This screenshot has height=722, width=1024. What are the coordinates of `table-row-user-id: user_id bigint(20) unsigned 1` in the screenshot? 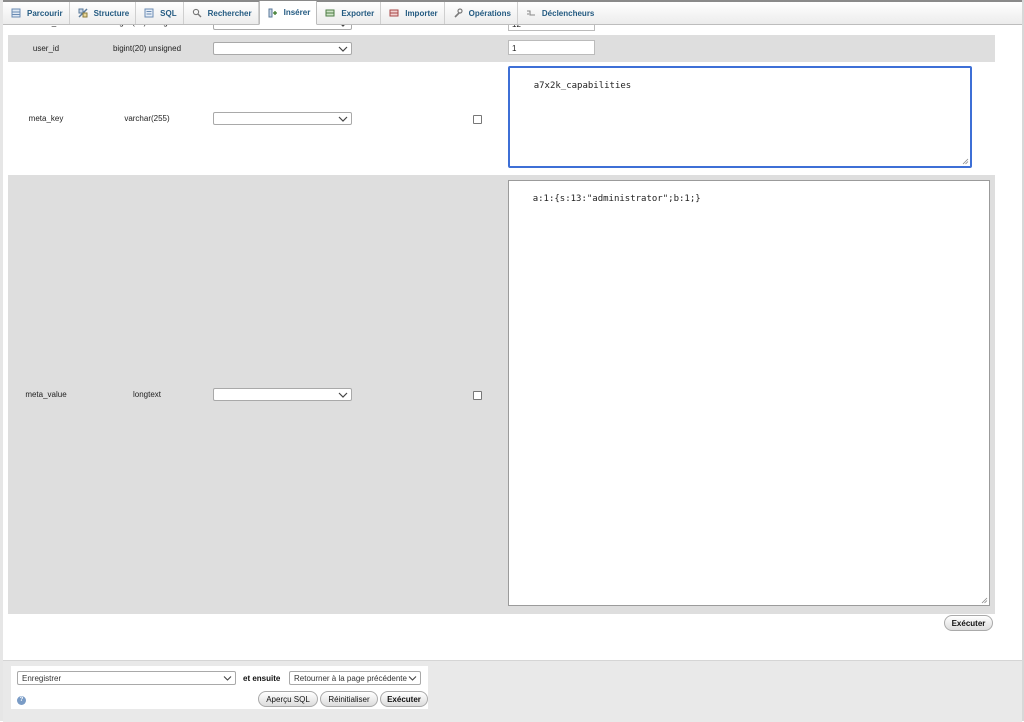 It's located at (501, 48).